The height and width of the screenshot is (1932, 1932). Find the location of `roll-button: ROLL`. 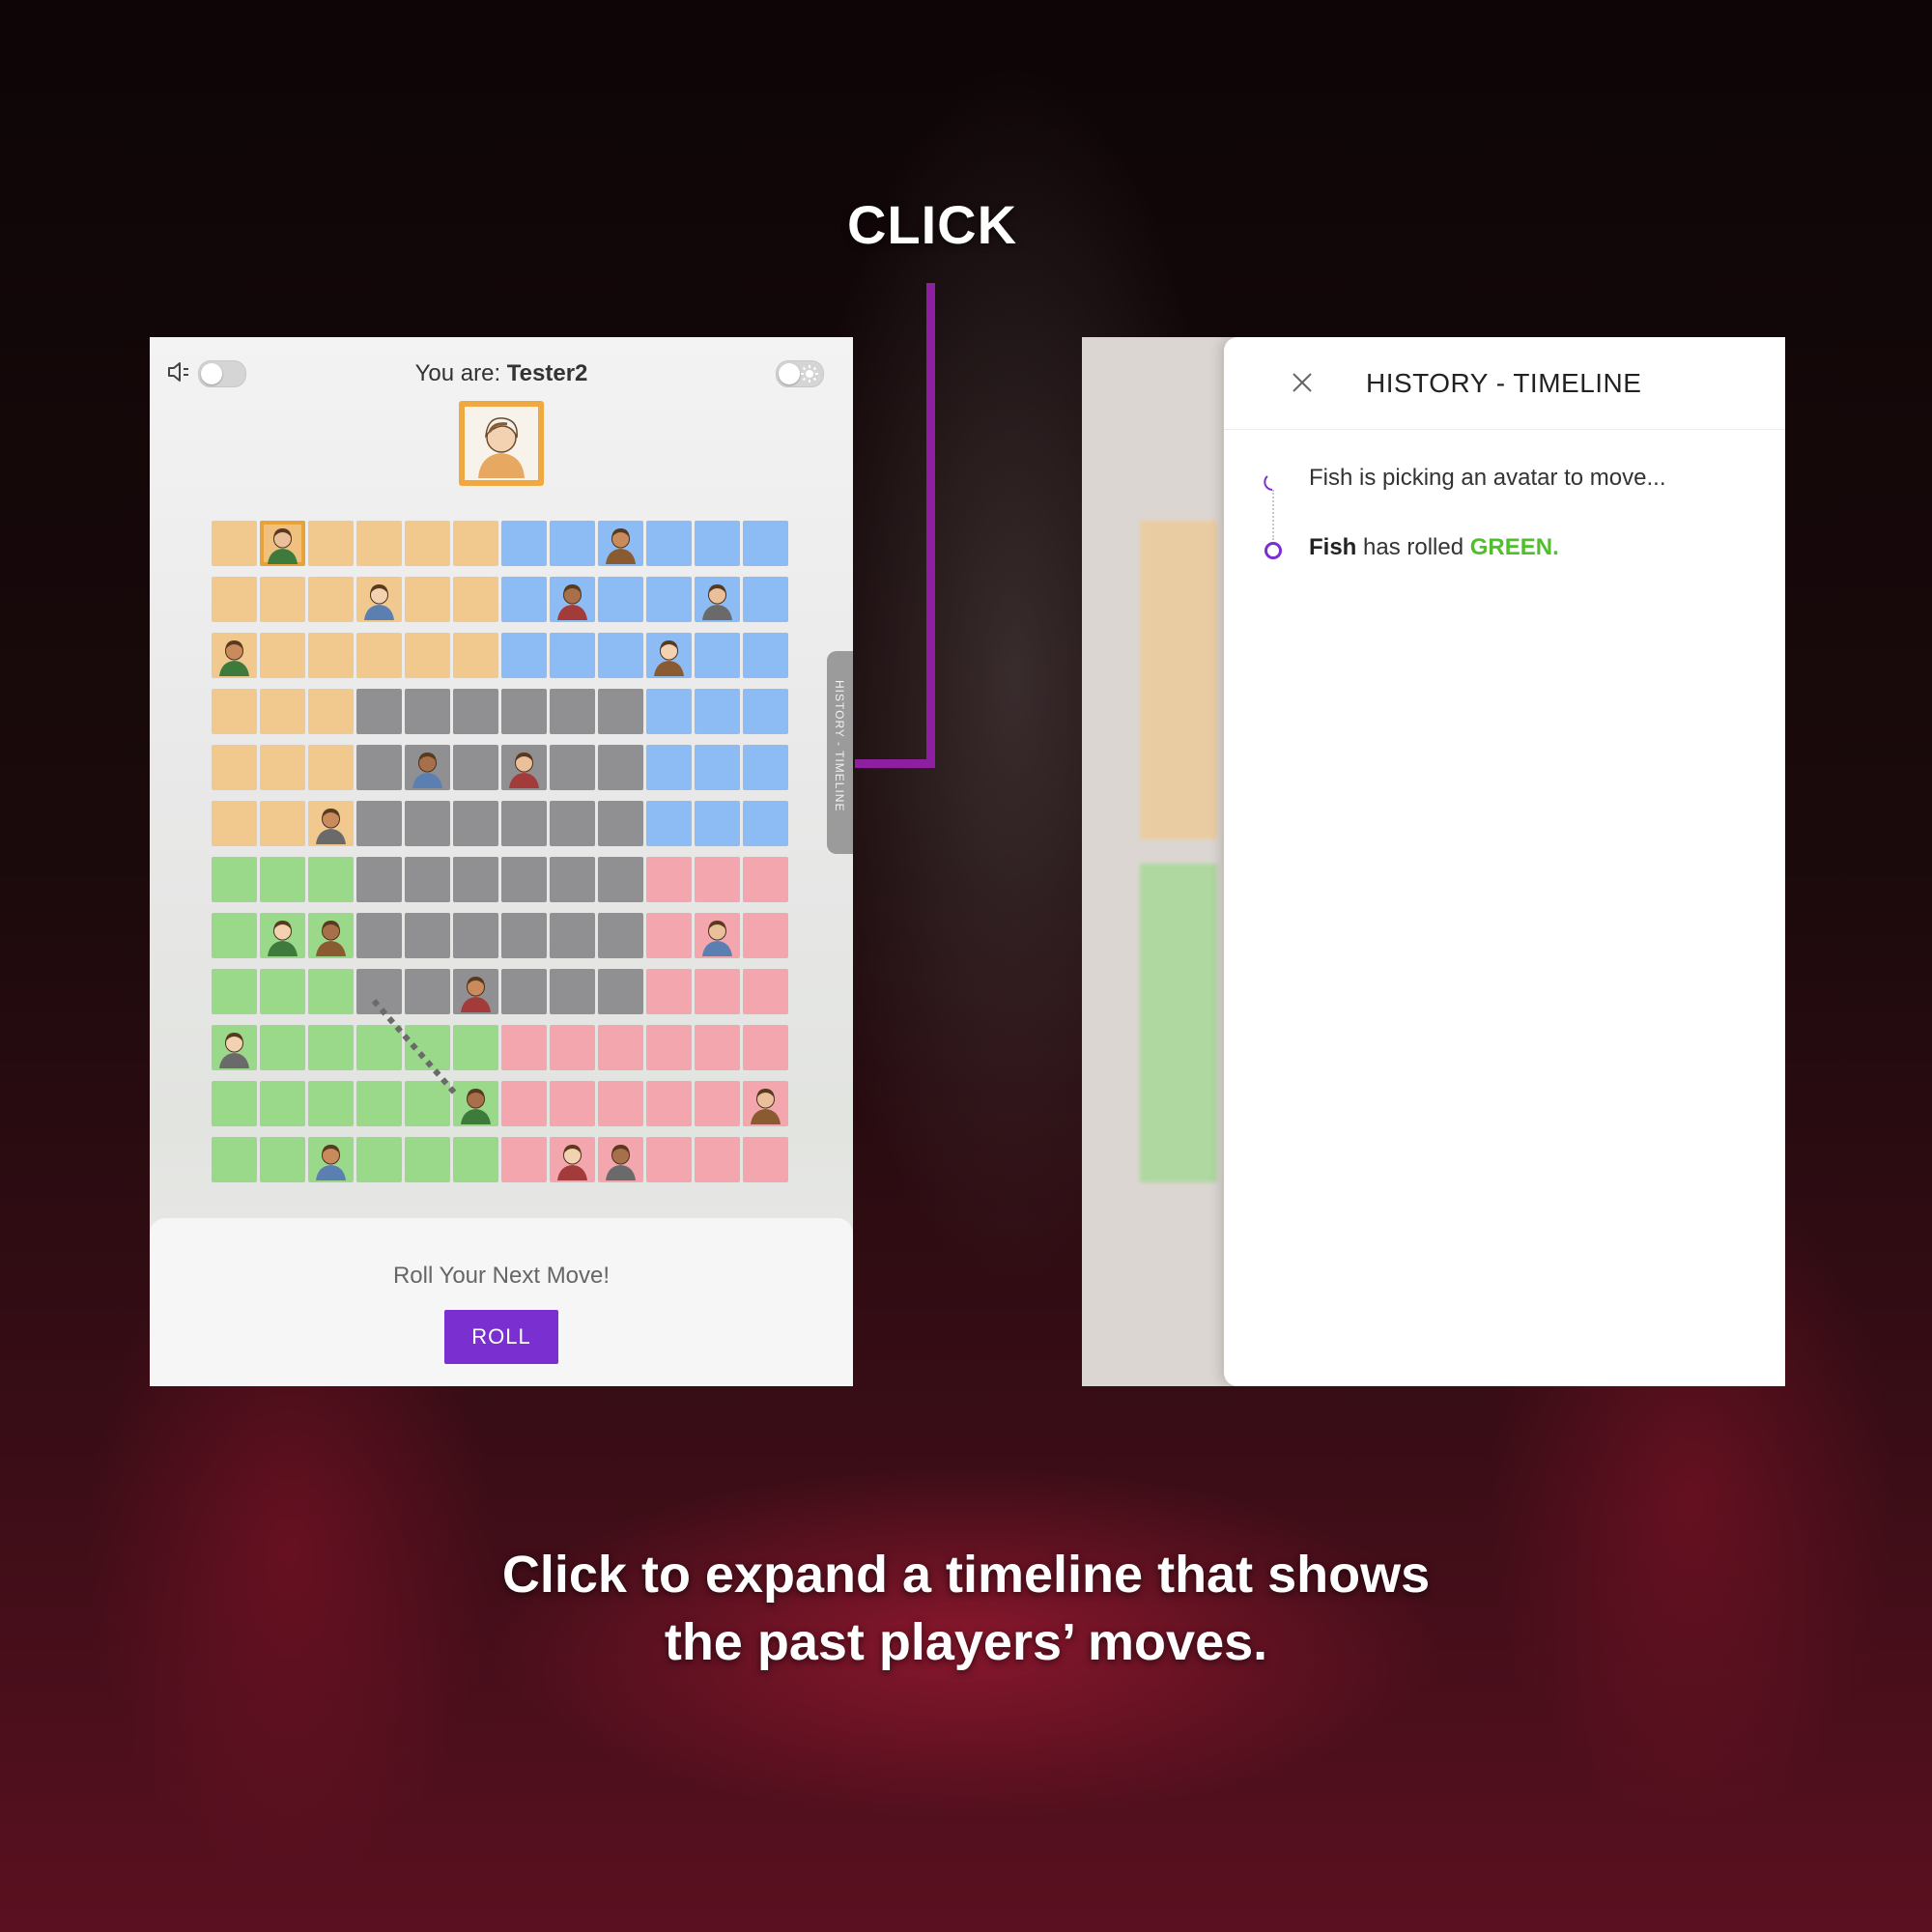

roll-button: ROLL is located at coordinates (501, 1337).